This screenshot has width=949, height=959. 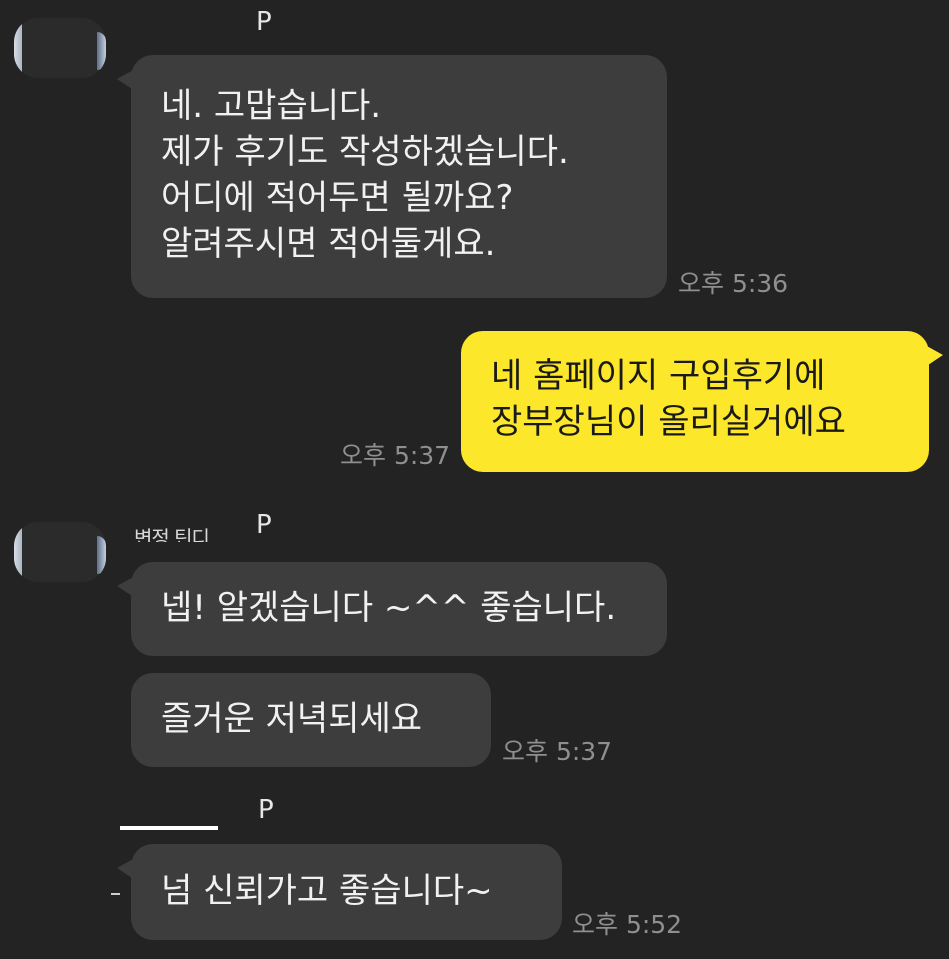 What do you see at coordinates (702, 401) in the screenshot?
I see `my-message-bubble: 네 홈페이지 구입후기에 장부장님이 올리실거에요` at bounding box center [702, 401].